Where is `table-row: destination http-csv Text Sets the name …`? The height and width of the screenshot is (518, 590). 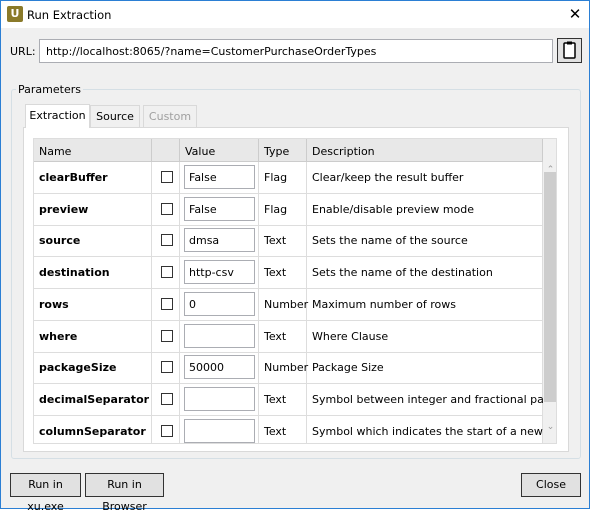
table-row: destination http-csv Text Sets the name … is located at coordinates (288, 273).